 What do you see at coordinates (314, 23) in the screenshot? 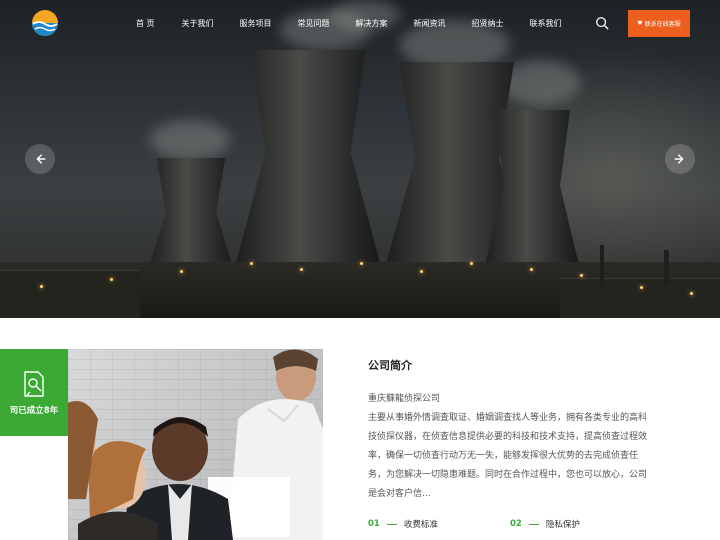
I see `nav-item-faq: 常见问题` at bounding box center [314, 23].